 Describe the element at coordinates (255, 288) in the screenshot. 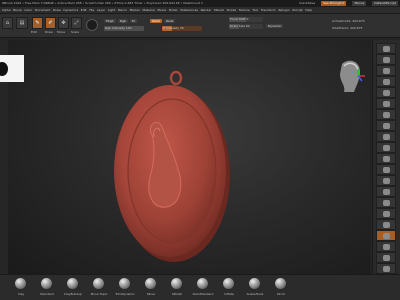

I see `brush-snakehook: SnakeHook` at that location.